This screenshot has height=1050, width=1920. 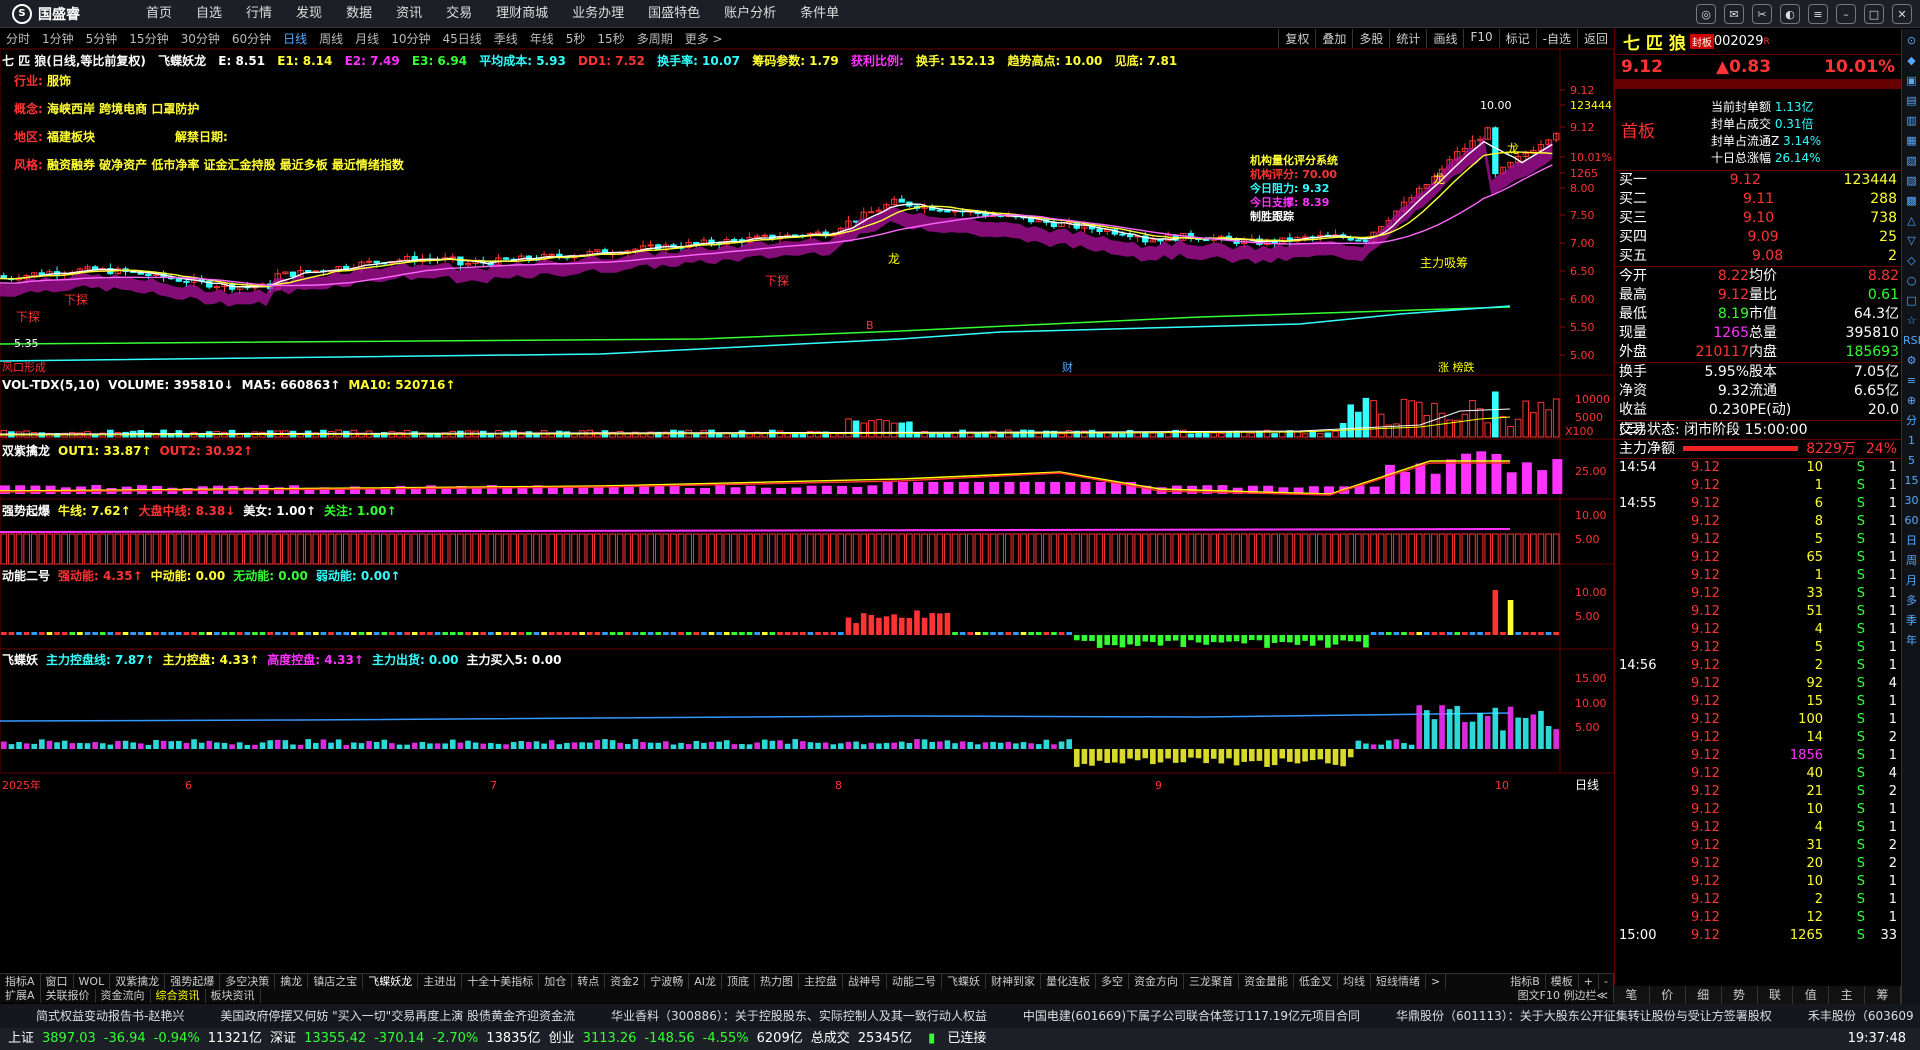 I want to click on period-tab-12: 年线, so click(x=542, y=38).